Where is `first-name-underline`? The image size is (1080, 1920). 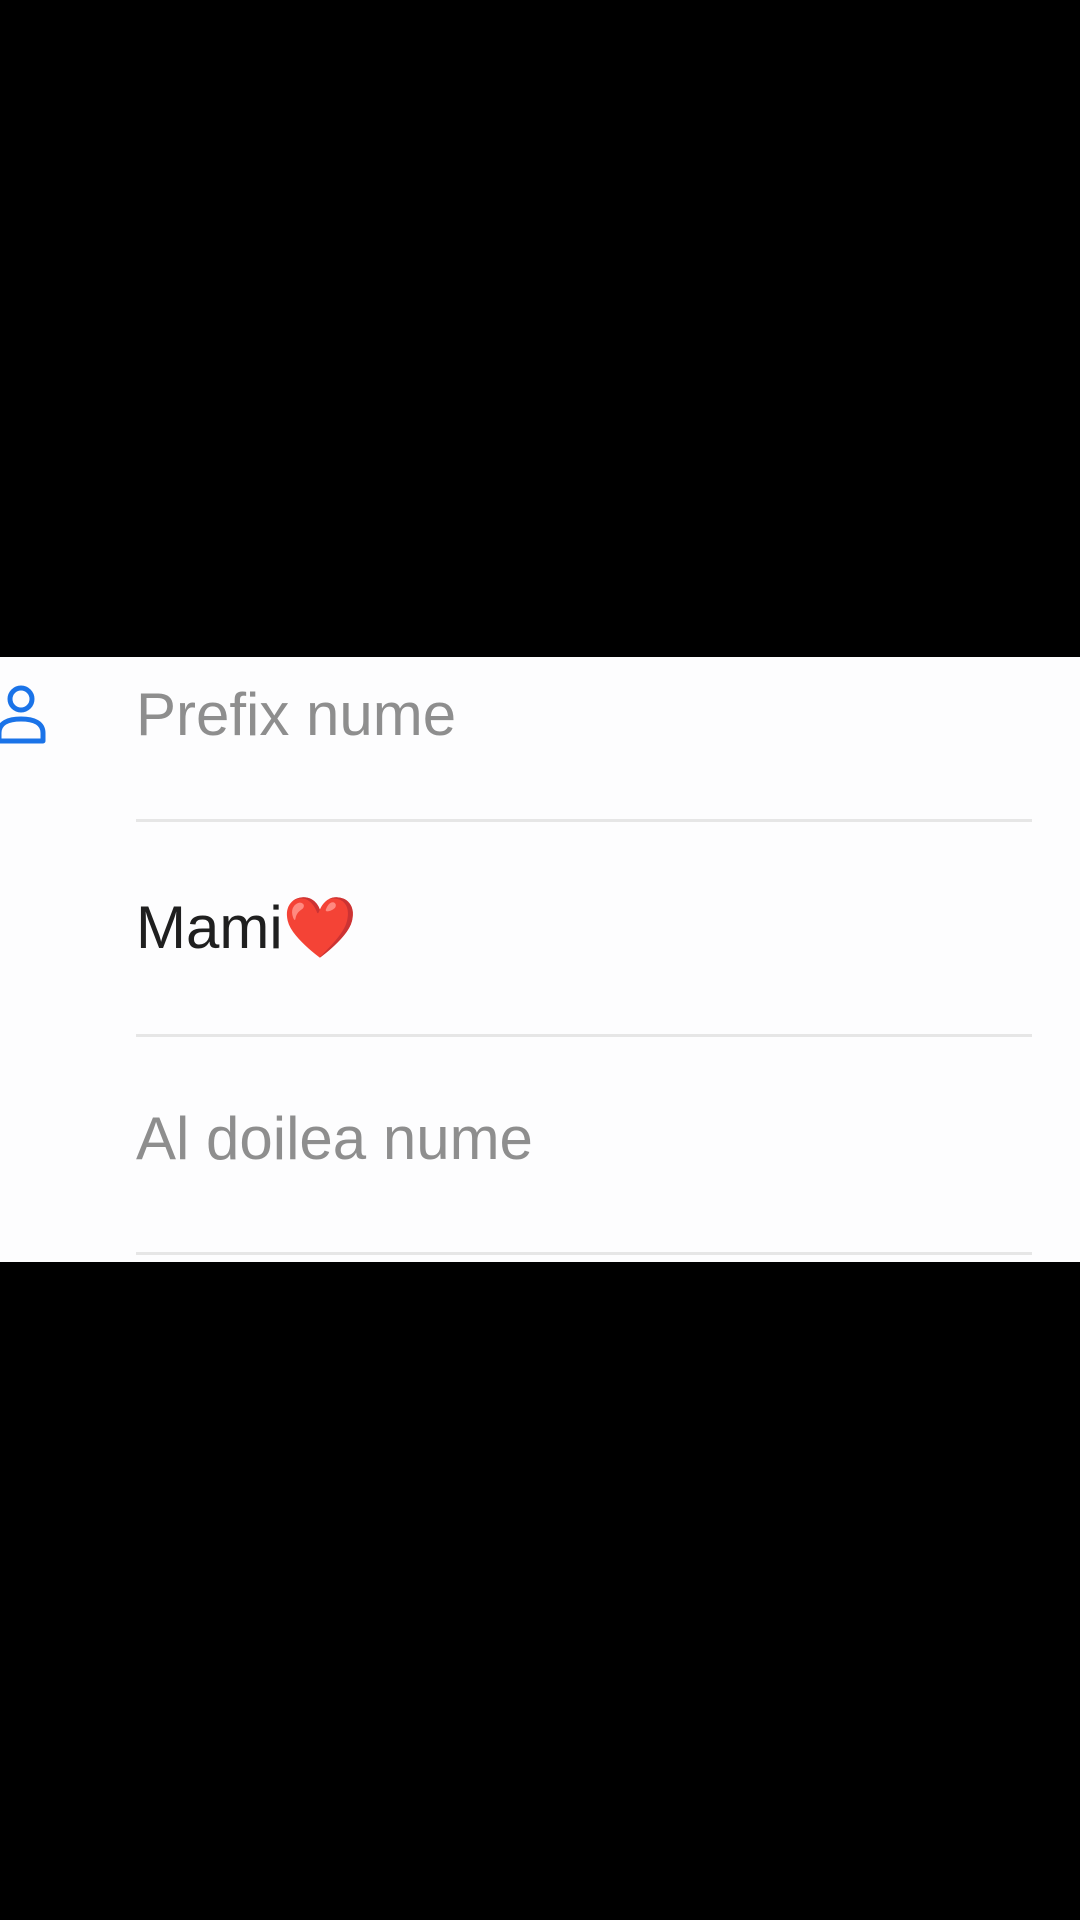
first-name-underline is located at coordinates (584, 1035).